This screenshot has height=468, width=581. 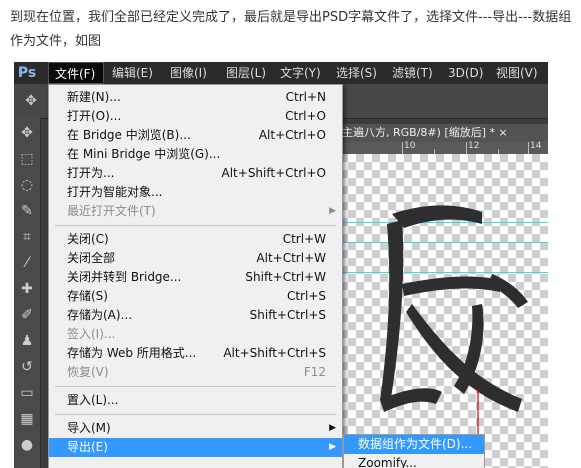 What do you see at coordinates (27, 211) in the screenshot?
I see `quick-select-icon: ✎` at bounding box center [27, 211].